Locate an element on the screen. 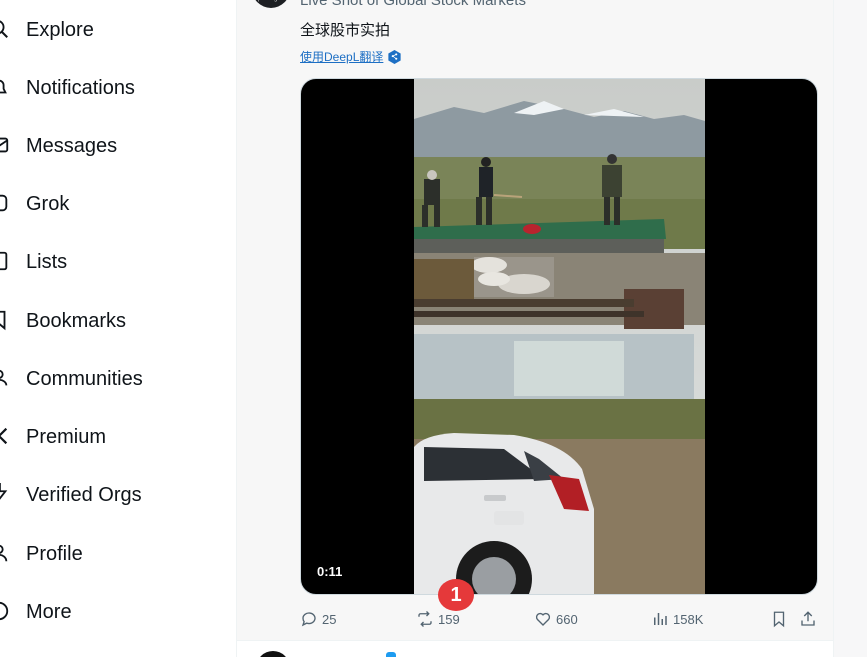  deepl-icon is located at coordinates (394, 56).